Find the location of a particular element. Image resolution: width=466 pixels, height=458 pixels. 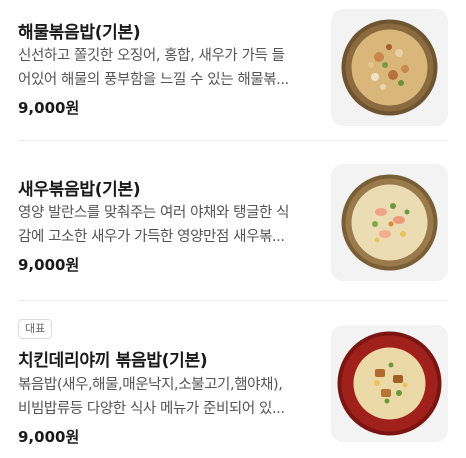

menu-item-title: 치킨데리야끼 볶음밥(기본) is located at coordinates (113, 361).